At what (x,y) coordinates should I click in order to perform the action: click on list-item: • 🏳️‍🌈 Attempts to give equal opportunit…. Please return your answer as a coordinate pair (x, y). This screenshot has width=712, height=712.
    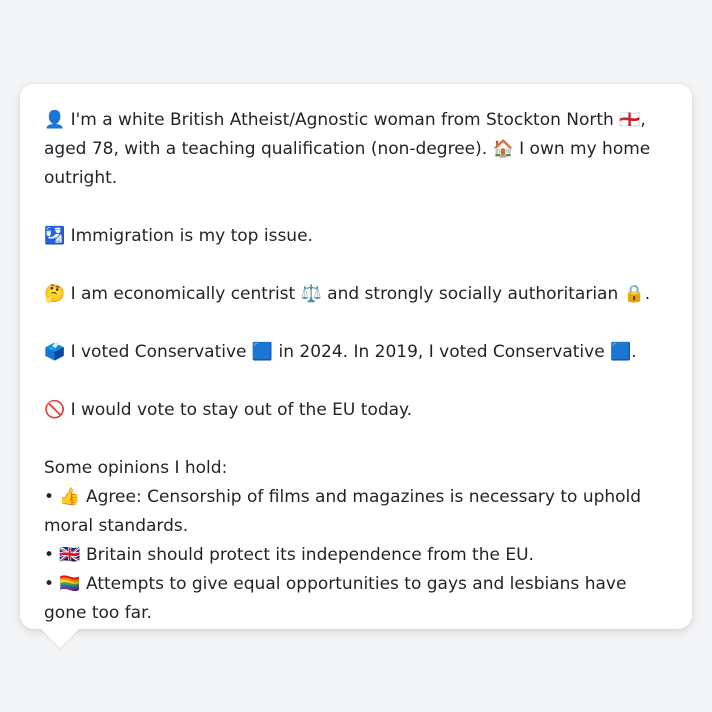
    Looking at the image, I should click on (335, 598).